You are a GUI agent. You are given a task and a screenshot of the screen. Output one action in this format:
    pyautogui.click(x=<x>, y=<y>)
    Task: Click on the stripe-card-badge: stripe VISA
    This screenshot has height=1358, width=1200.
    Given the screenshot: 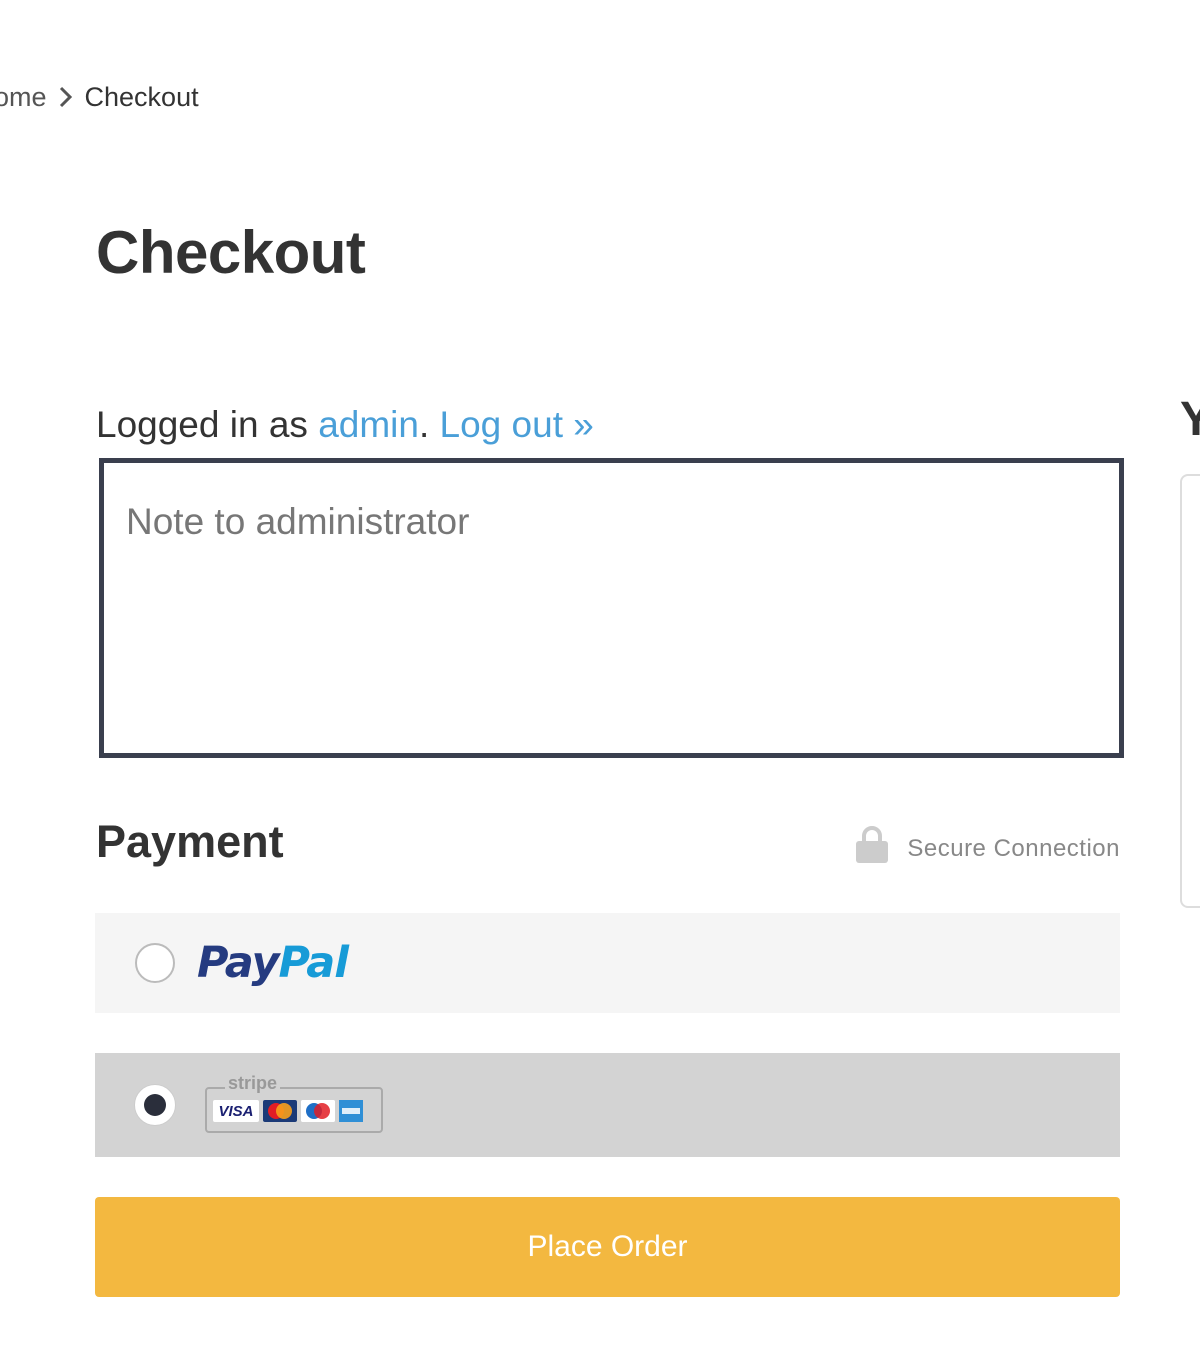 What is the action you would take?
    pyautogui.click(x=294, y=1103)
    